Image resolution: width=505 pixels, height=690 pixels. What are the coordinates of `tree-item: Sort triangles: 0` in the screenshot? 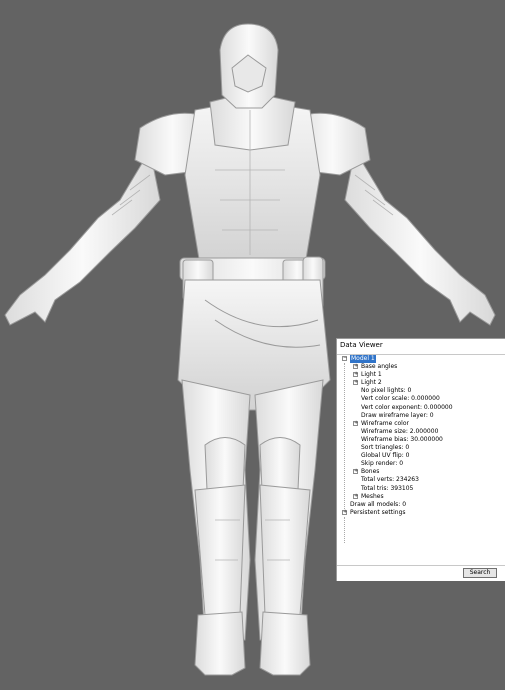 It's located at (421, 448).